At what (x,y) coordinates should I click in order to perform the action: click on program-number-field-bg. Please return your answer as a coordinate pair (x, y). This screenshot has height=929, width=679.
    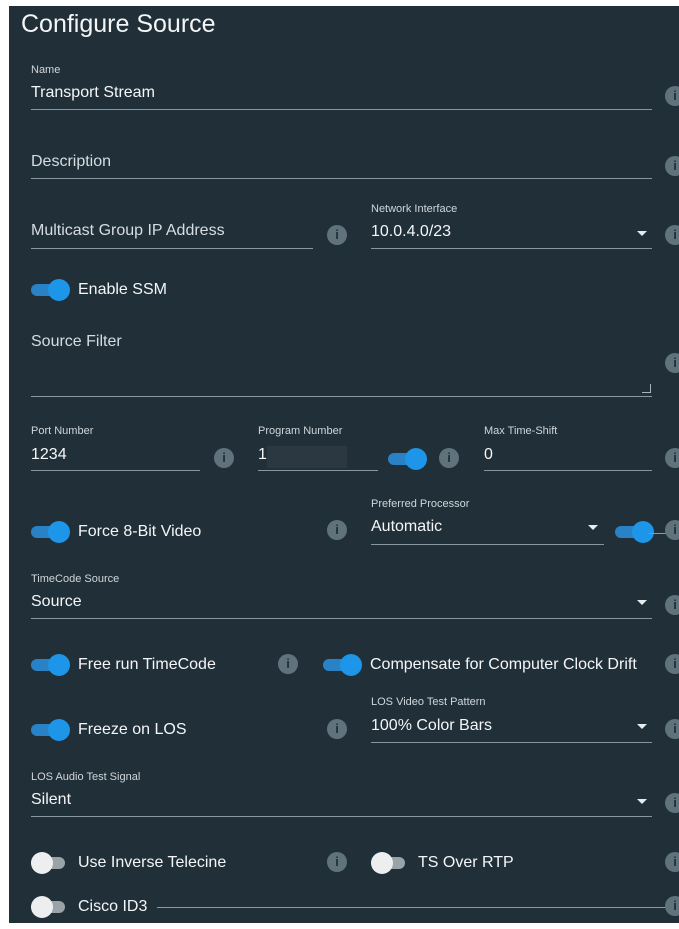
    Looking at the image, I should click on (307, 457).